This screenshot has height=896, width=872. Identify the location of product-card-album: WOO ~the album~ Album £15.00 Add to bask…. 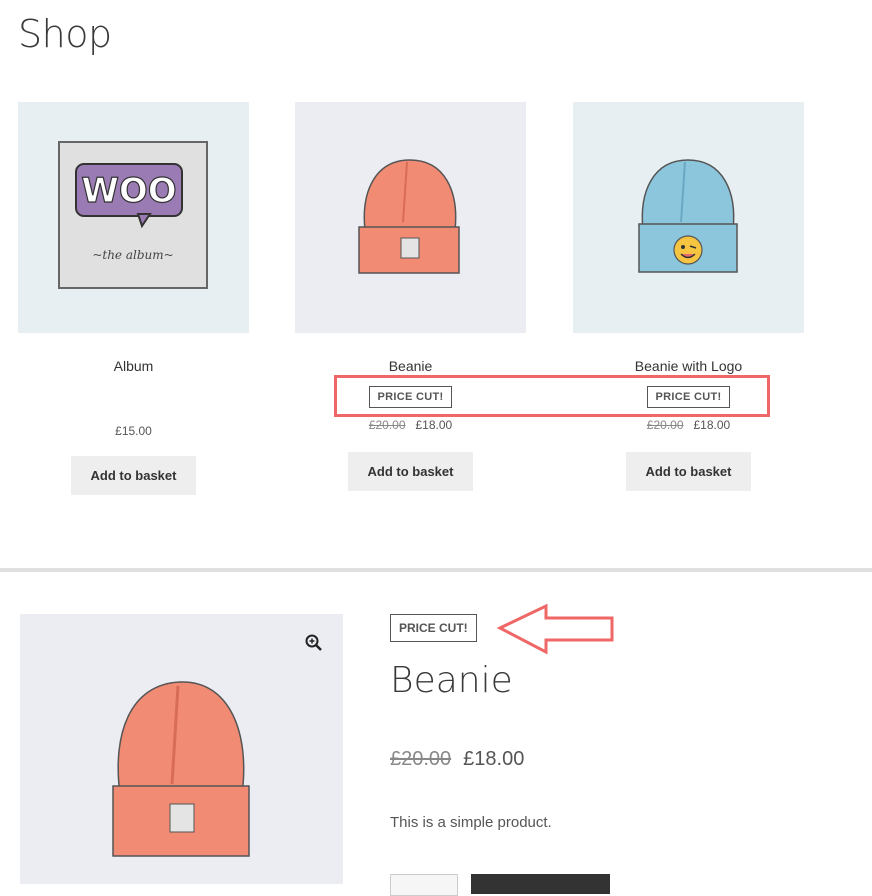
(133, 298).